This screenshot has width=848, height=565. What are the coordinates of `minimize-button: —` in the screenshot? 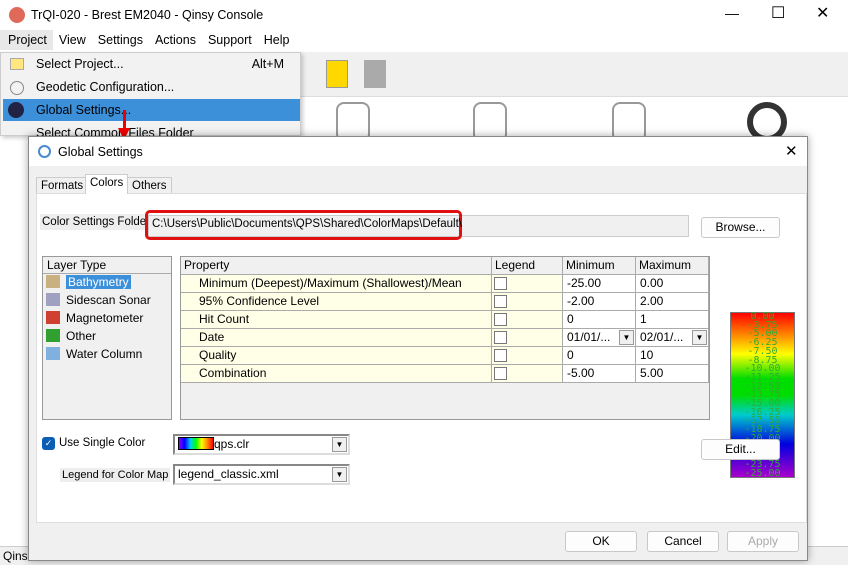 It's located at (732, 13).